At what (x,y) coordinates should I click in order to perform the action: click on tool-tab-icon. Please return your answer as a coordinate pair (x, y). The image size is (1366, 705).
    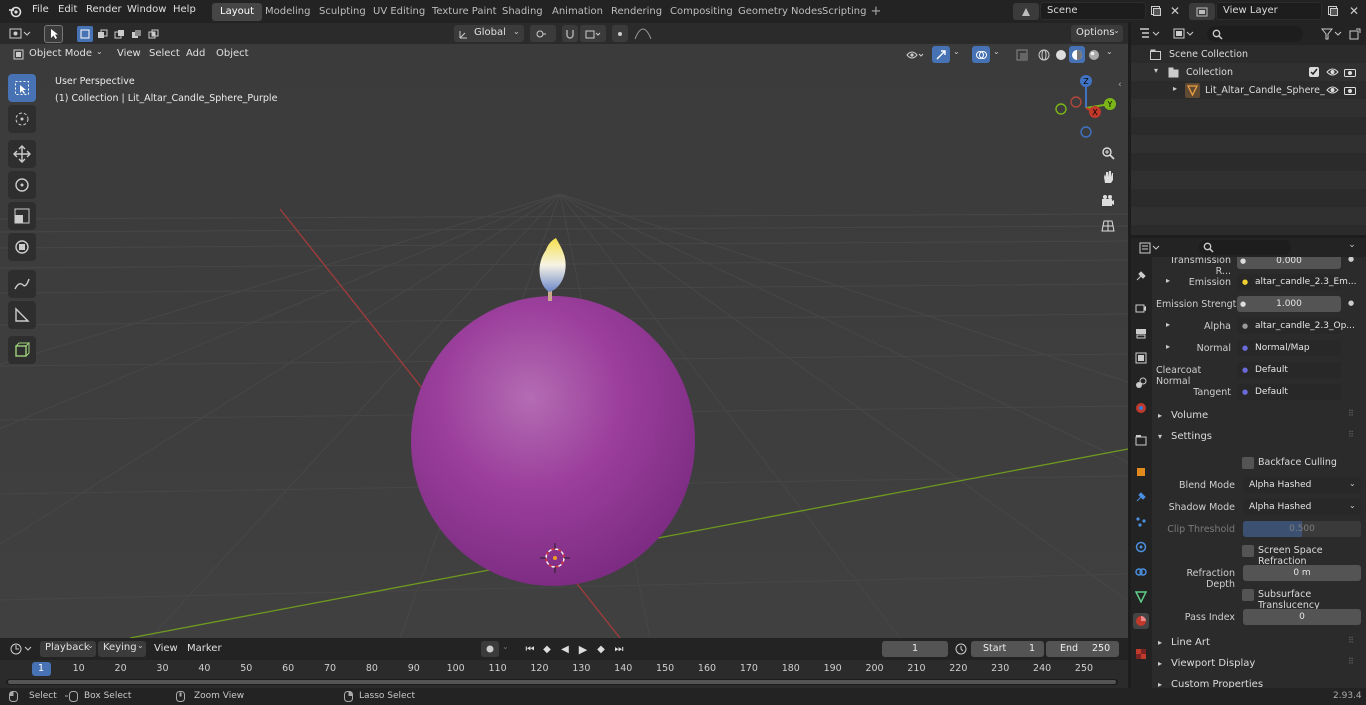
    Looking at the image, I should click on (1141, 276).